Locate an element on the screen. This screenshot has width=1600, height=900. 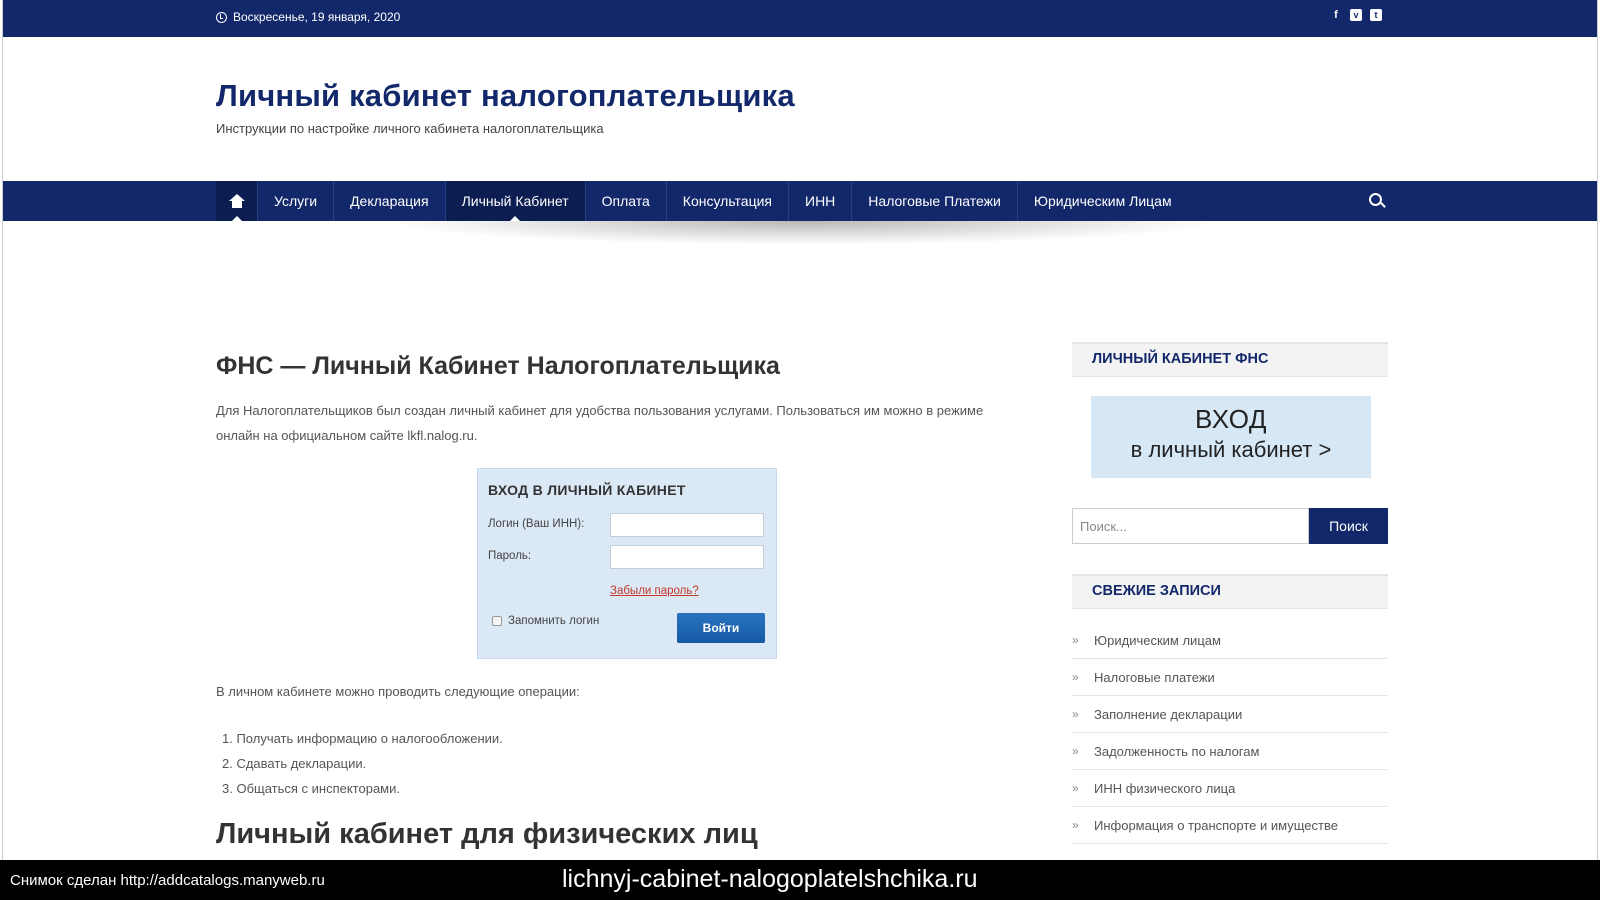
remember-login: Запомнить логин is located at coordinates (545, 621).